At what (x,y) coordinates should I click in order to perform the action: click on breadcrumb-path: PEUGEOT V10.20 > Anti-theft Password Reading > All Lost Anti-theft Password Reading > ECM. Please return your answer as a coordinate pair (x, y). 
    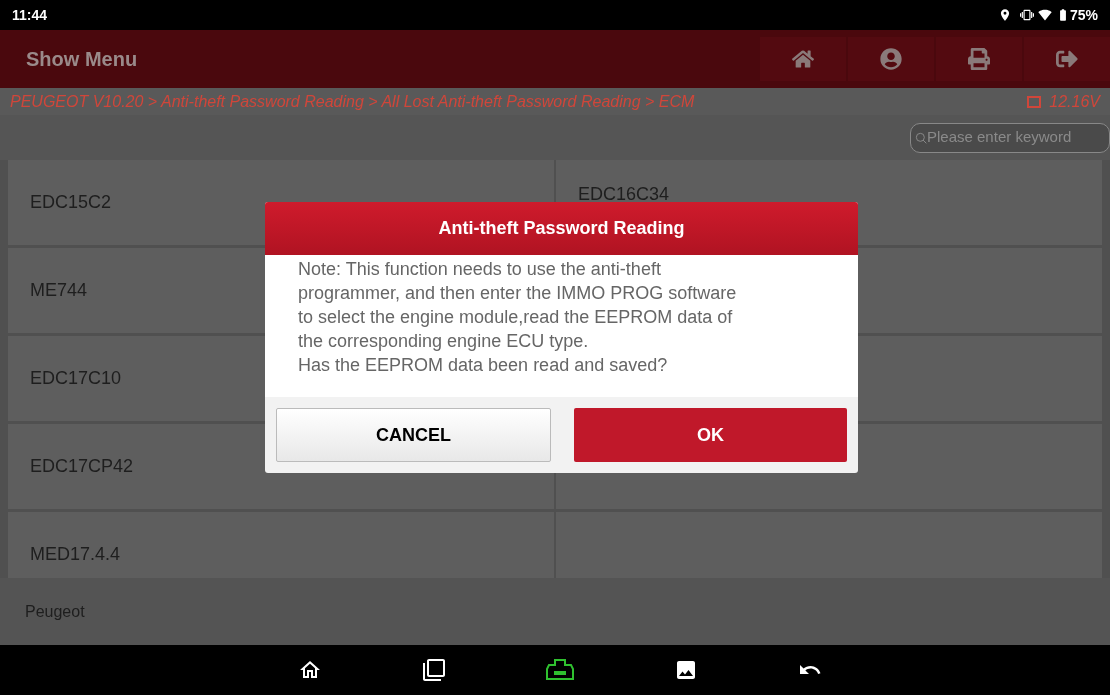
    Looking at the image, I should click on (352, 101).